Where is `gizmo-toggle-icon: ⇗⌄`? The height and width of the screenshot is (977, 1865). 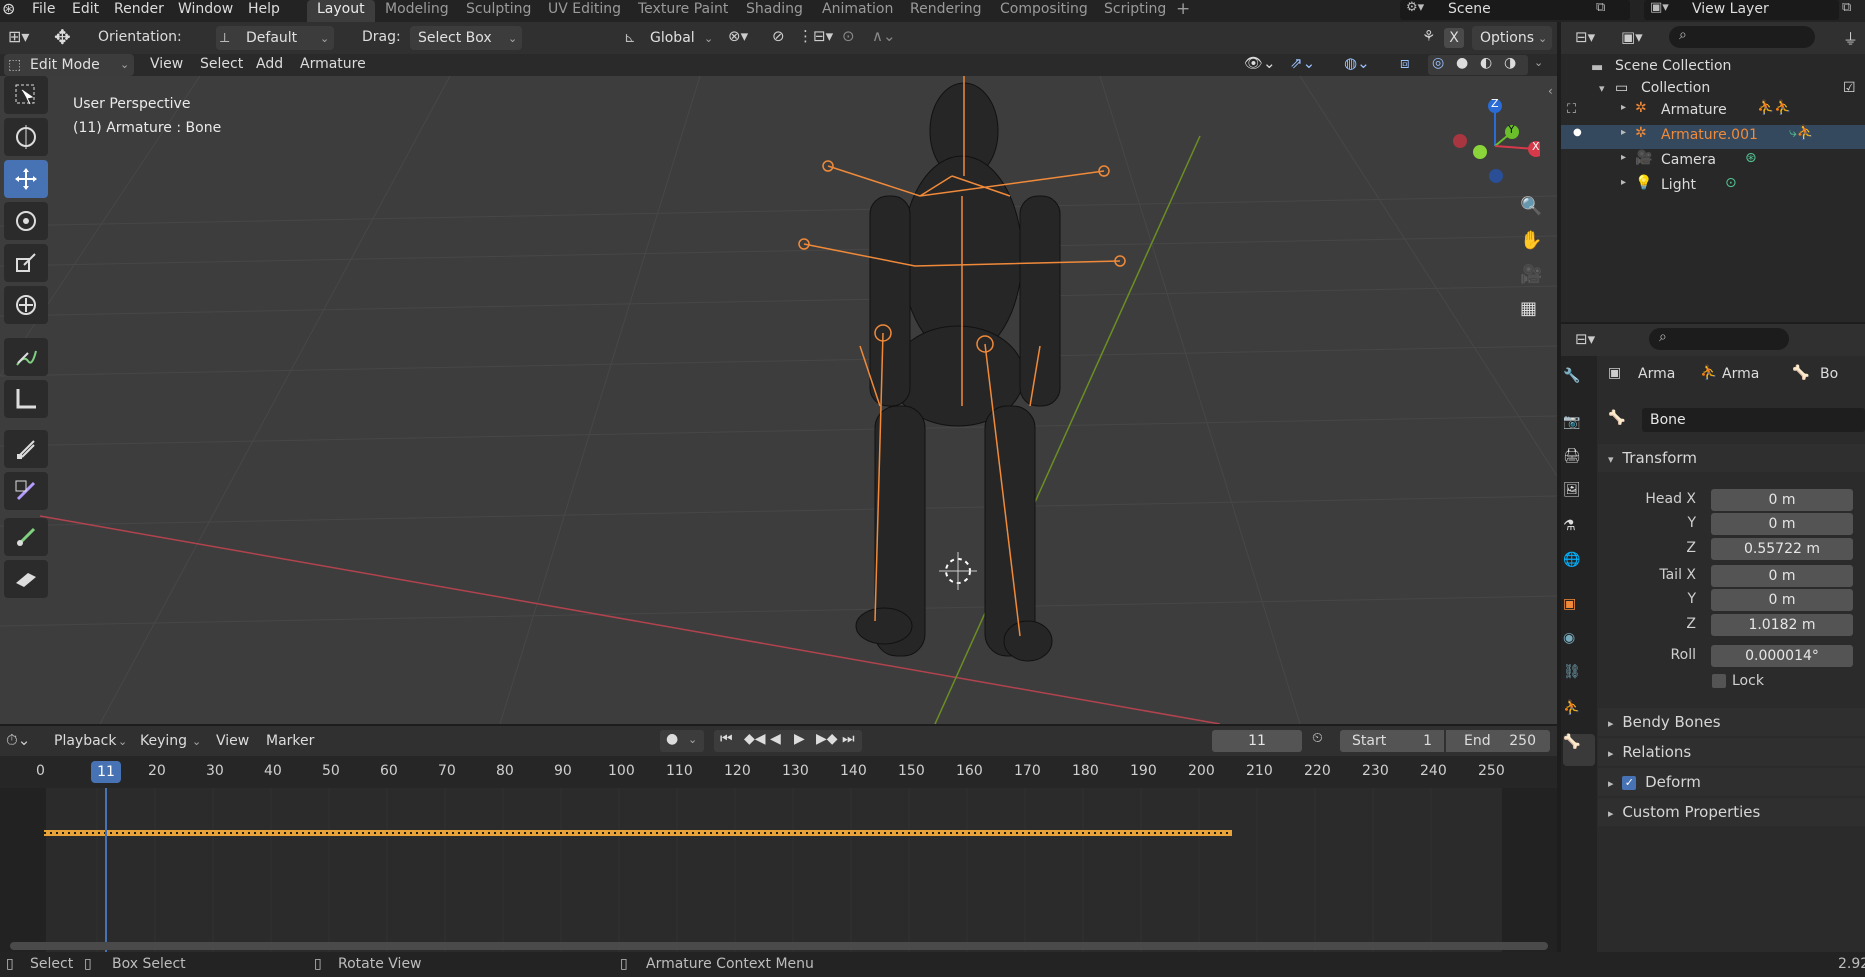 gizmo-toggle-icon: ⇗⌄ is located at coordinates (1302, 63).